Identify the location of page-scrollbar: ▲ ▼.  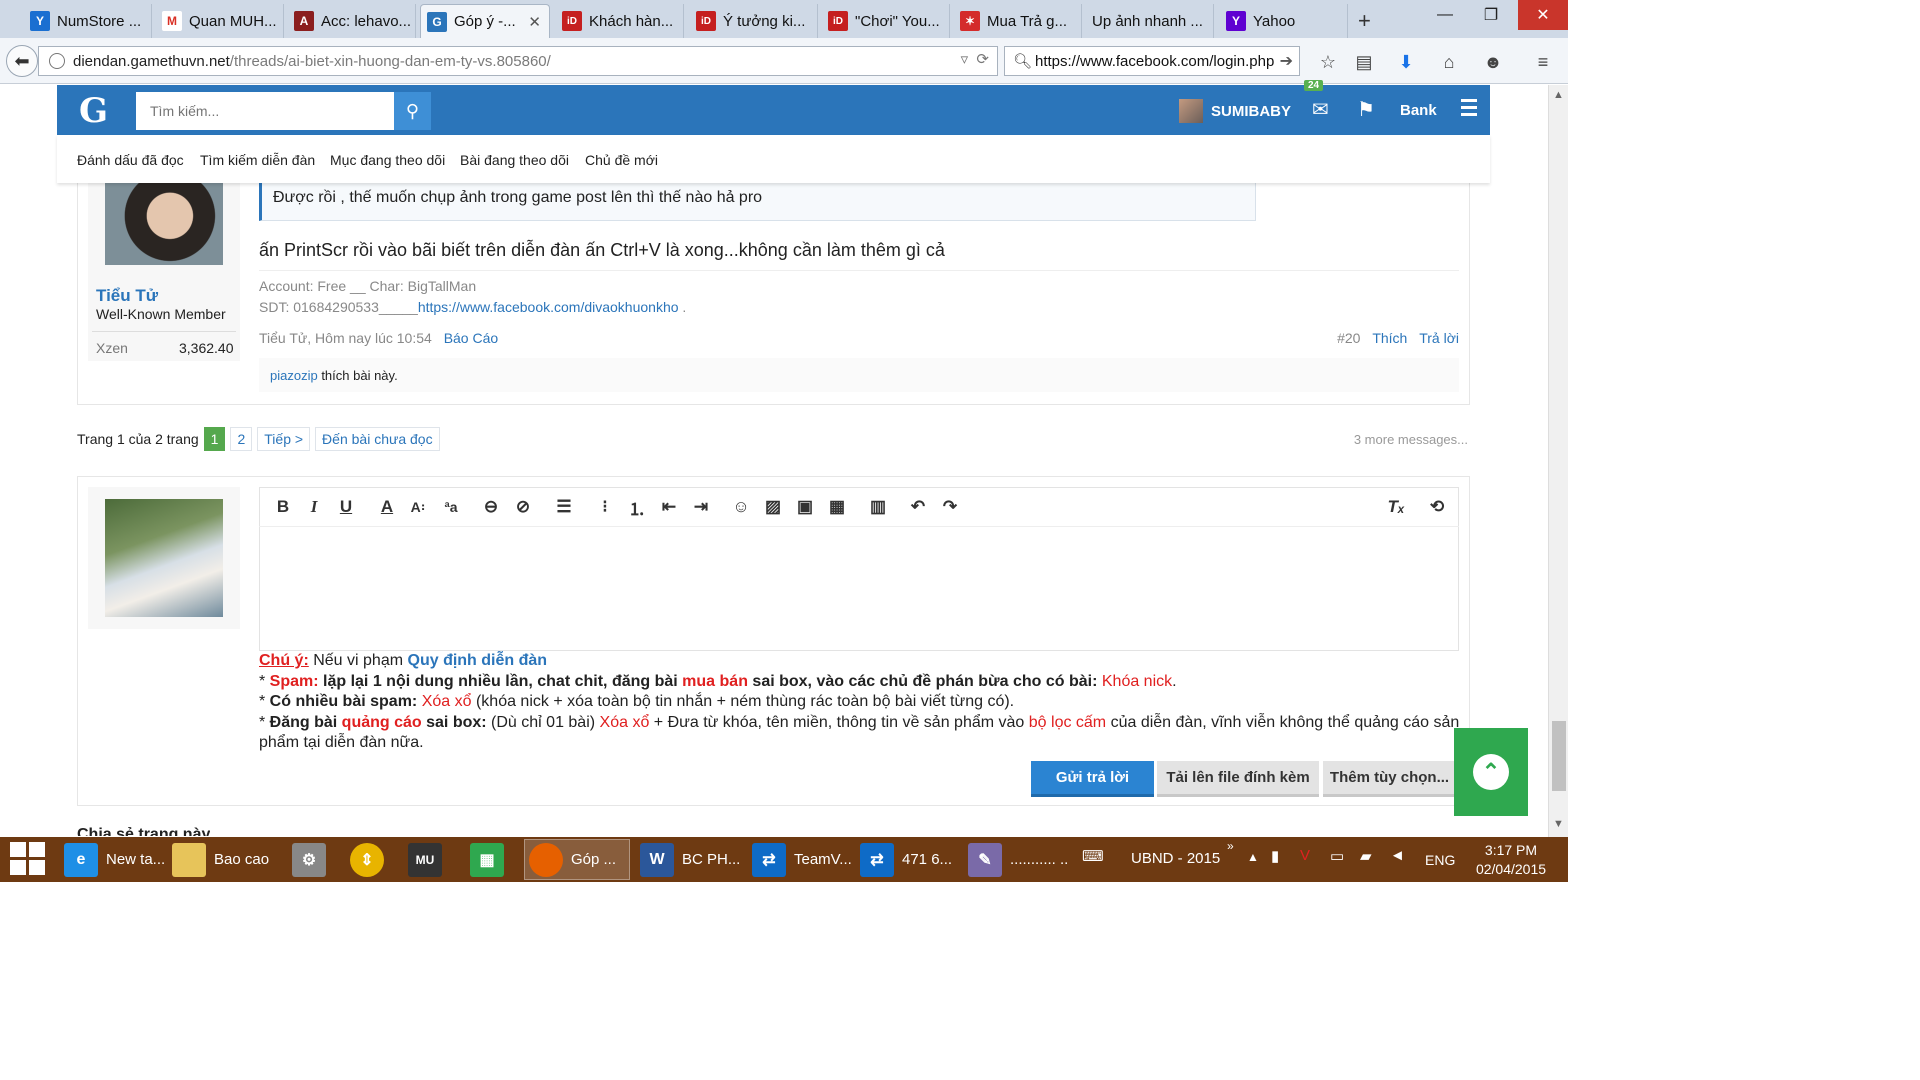
(1558, 461).